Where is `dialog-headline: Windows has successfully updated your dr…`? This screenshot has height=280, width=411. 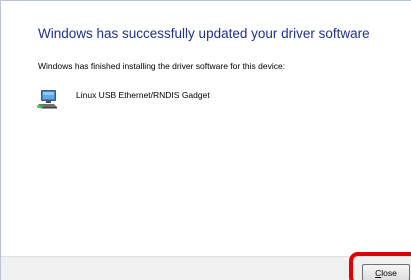 dialog-headline: Windows has successfully updated your dr… is located at coordinates (204, 33).